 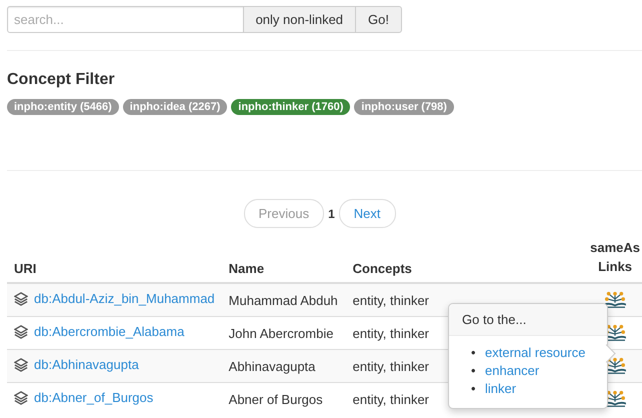 What do you see at coordinates (535, 352) in the screenshot?
I see `popover-link: external resource` at bounding box center [535, 352].